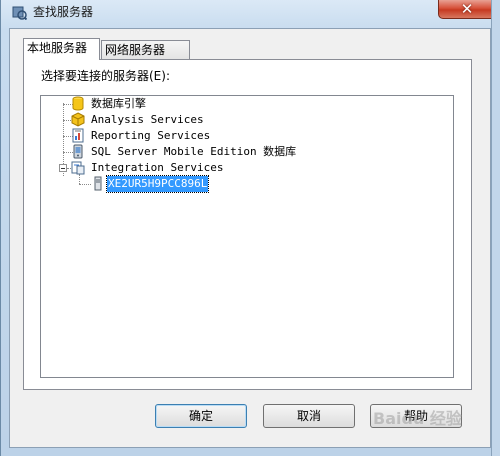  What do you see at coordinates (63, 12) in the screenshot?
I see `window-title: 查找服务器` at bounding box center [63, 12].